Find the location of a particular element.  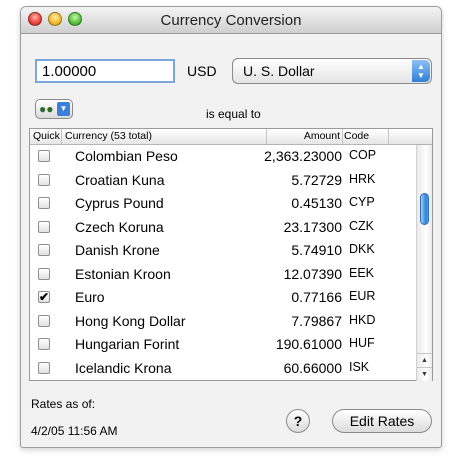

base-currency-code: USD is located at coordinates (202, 71).